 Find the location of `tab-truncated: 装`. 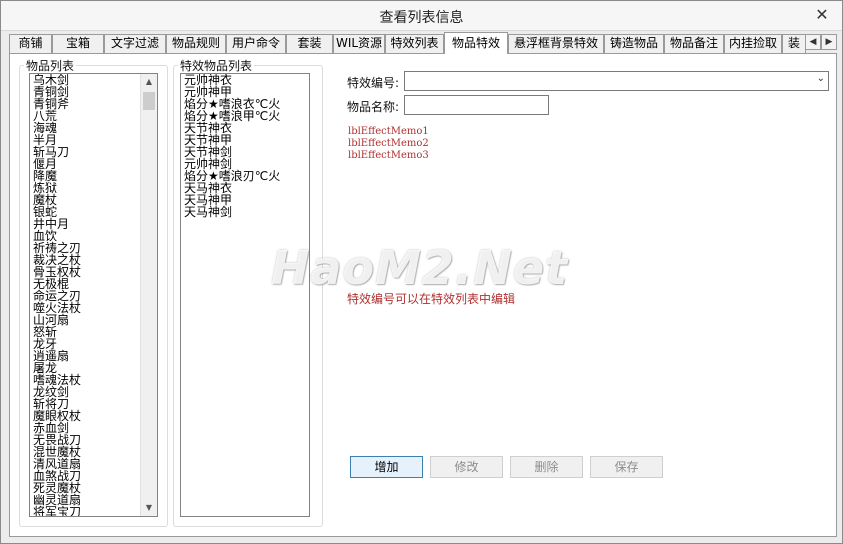

tab-truncated: 装 is located at coordinates (794, 43).